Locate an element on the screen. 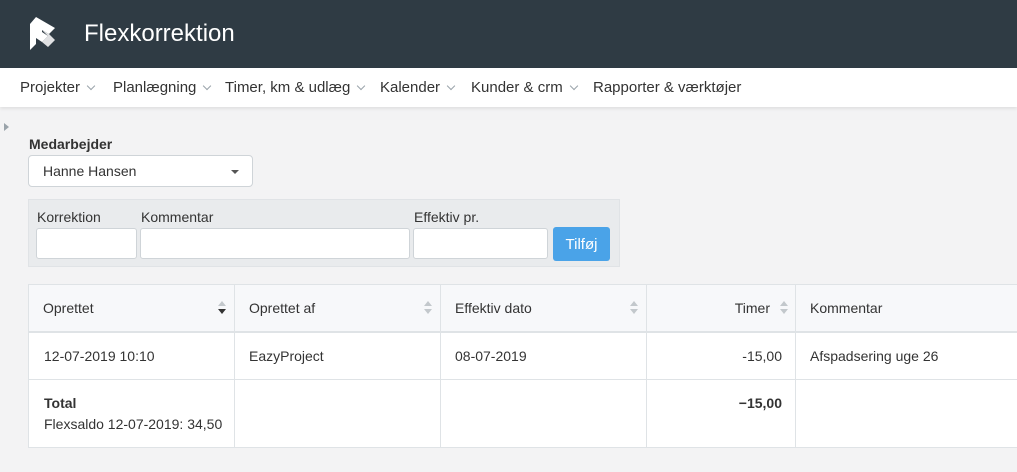  nav-item-label: Rapporter & værktøjer is located at coordinates (667, 87).